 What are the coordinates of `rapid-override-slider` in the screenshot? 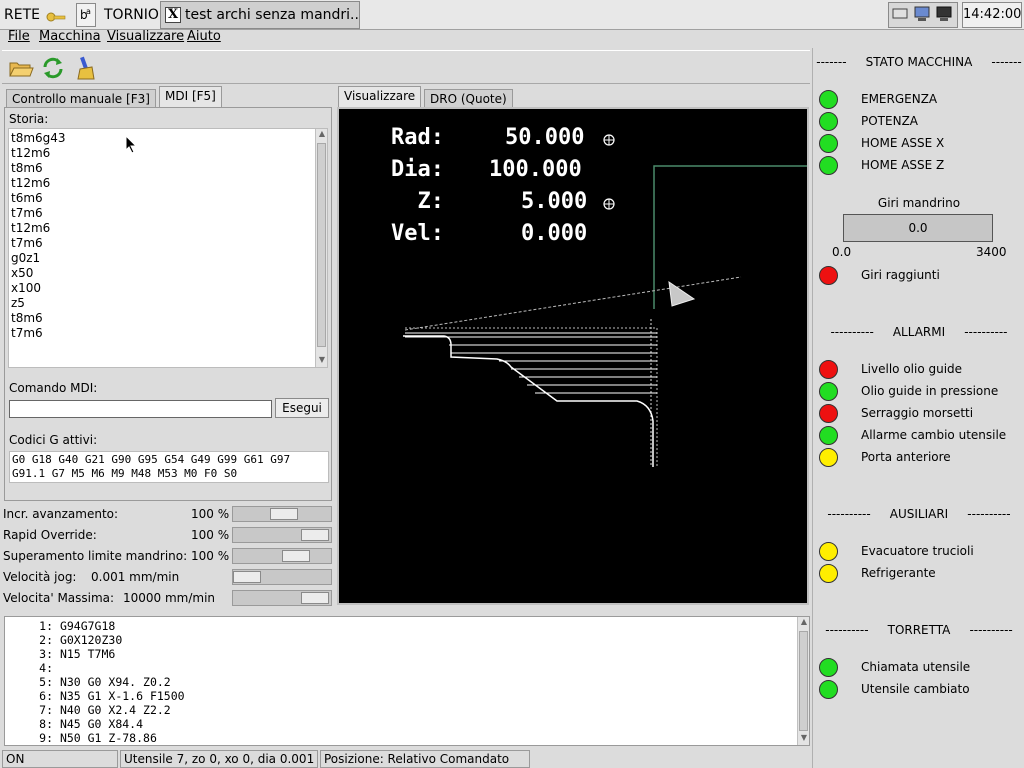 It's located at (282, 535).